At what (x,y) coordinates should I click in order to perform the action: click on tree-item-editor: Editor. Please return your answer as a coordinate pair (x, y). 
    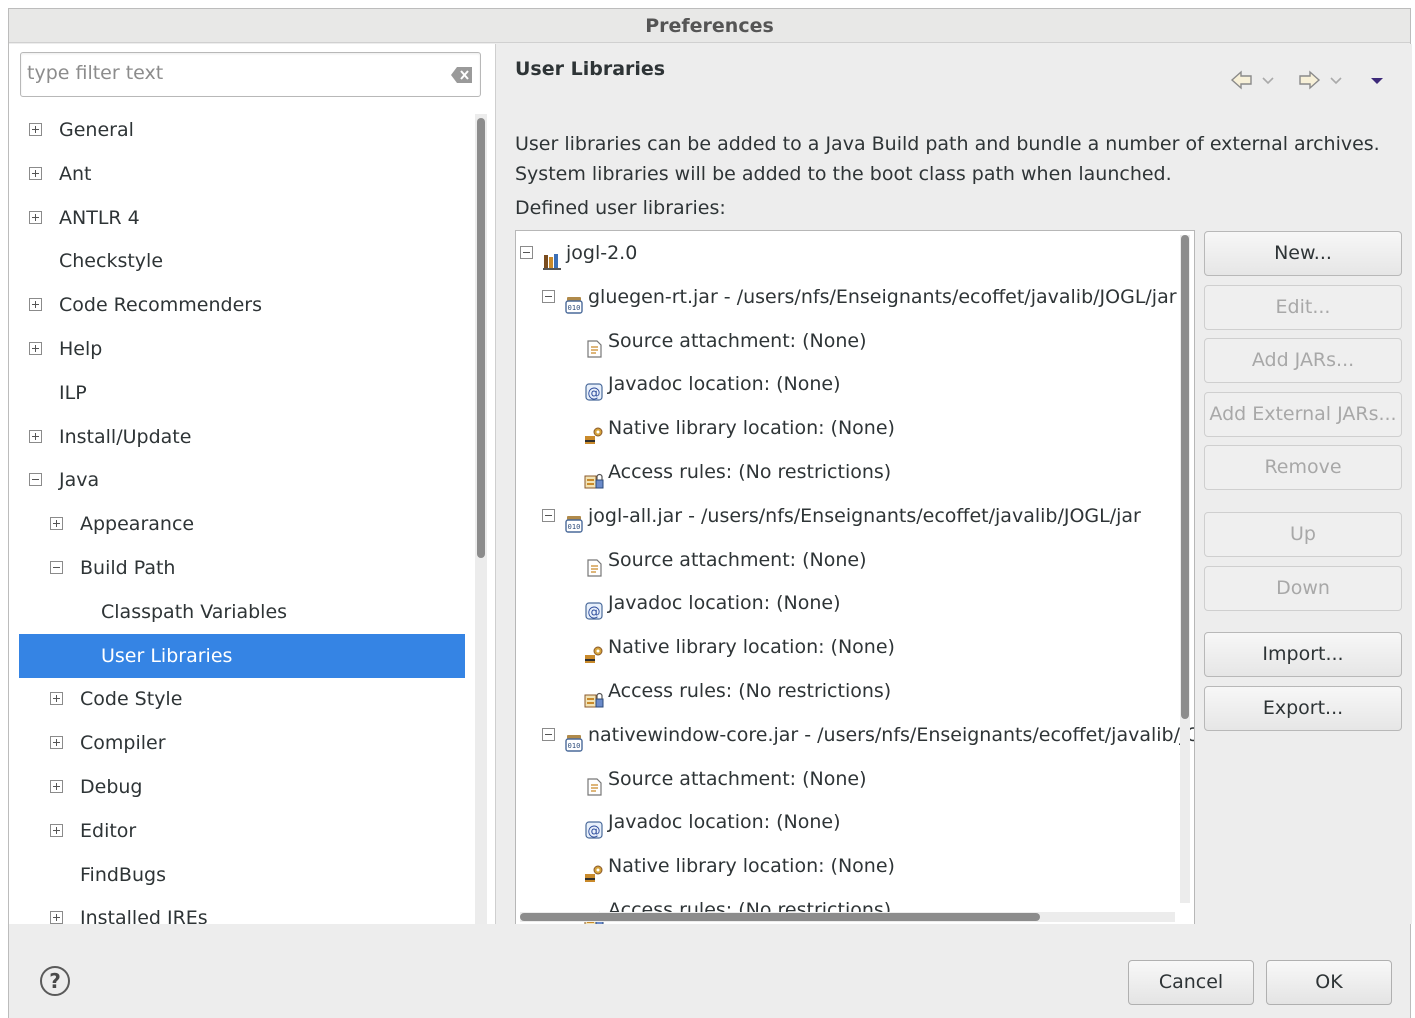
    Looking at the image, I should click on (242, 831).